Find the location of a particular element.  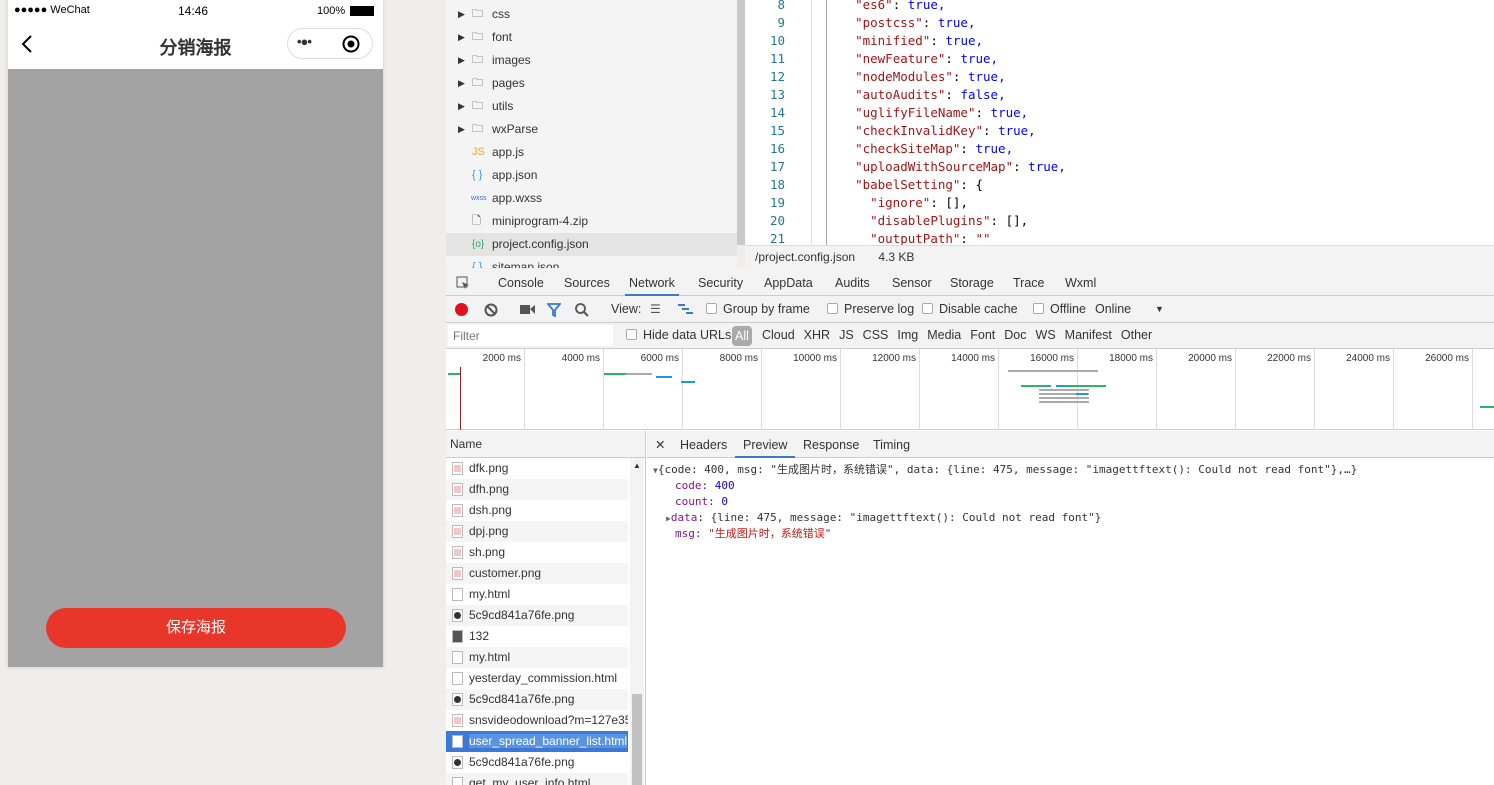

inspect-element-icon is located at coordinates (463, 283).